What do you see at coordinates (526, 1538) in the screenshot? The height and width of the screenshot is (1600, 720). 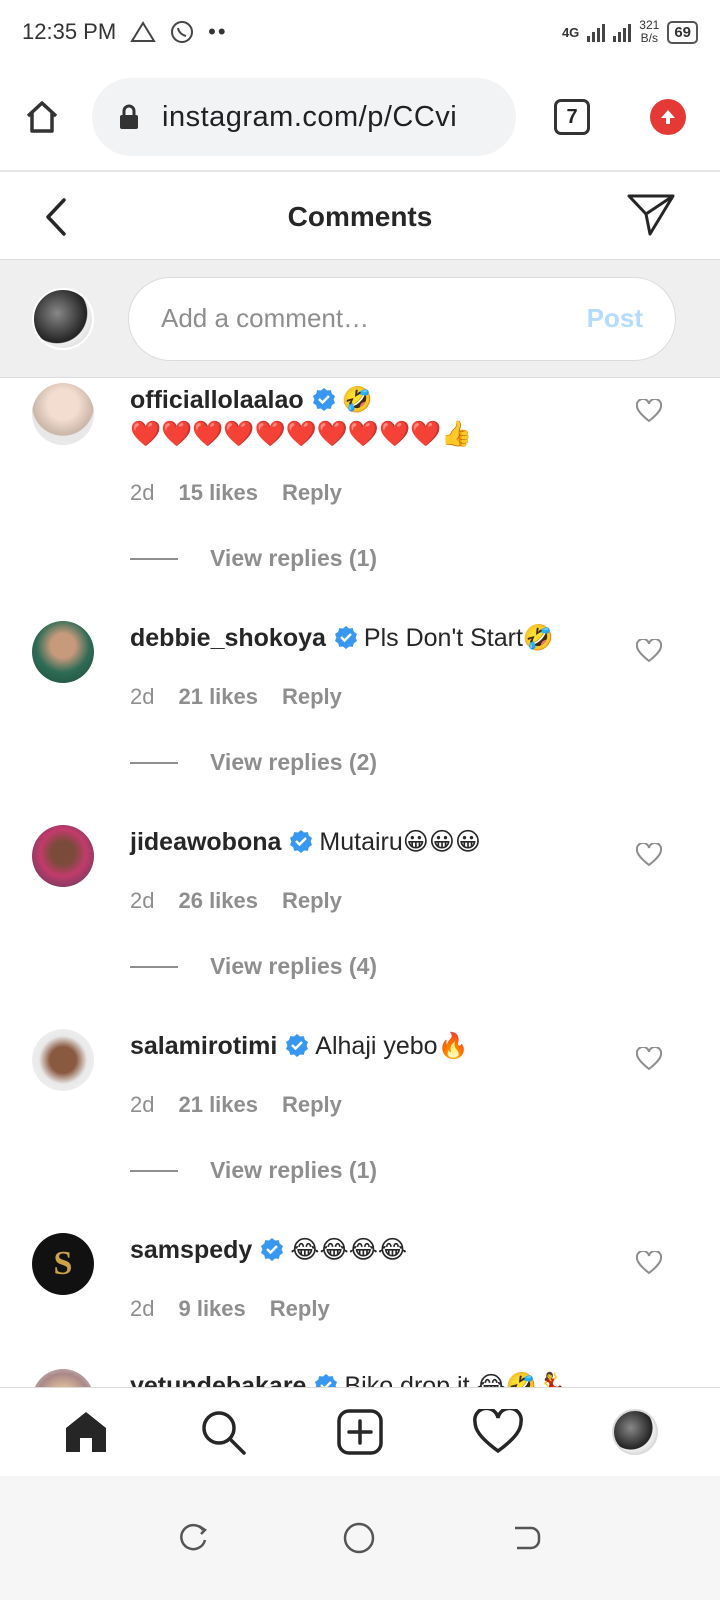 I see `back-icon` at bounding box center [526, 1538].